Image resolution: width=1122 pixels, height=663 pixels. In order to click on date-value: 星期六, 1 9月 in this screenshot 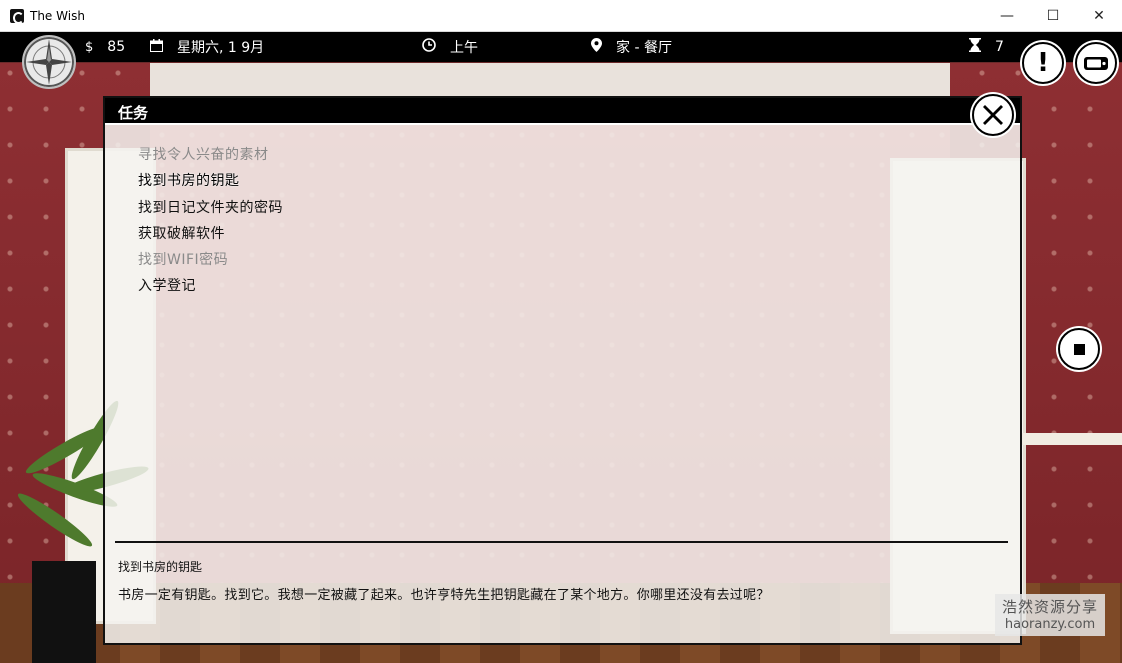, I will do `click(221, 48)`.